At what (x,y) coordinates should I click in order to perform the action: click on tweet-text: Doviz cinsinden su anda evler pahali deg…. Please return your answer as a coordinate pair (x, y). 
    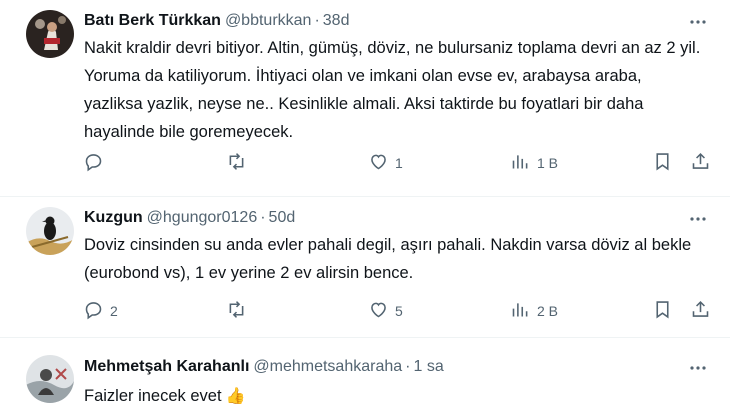
    Looking at the image, I should click on (388, 259).